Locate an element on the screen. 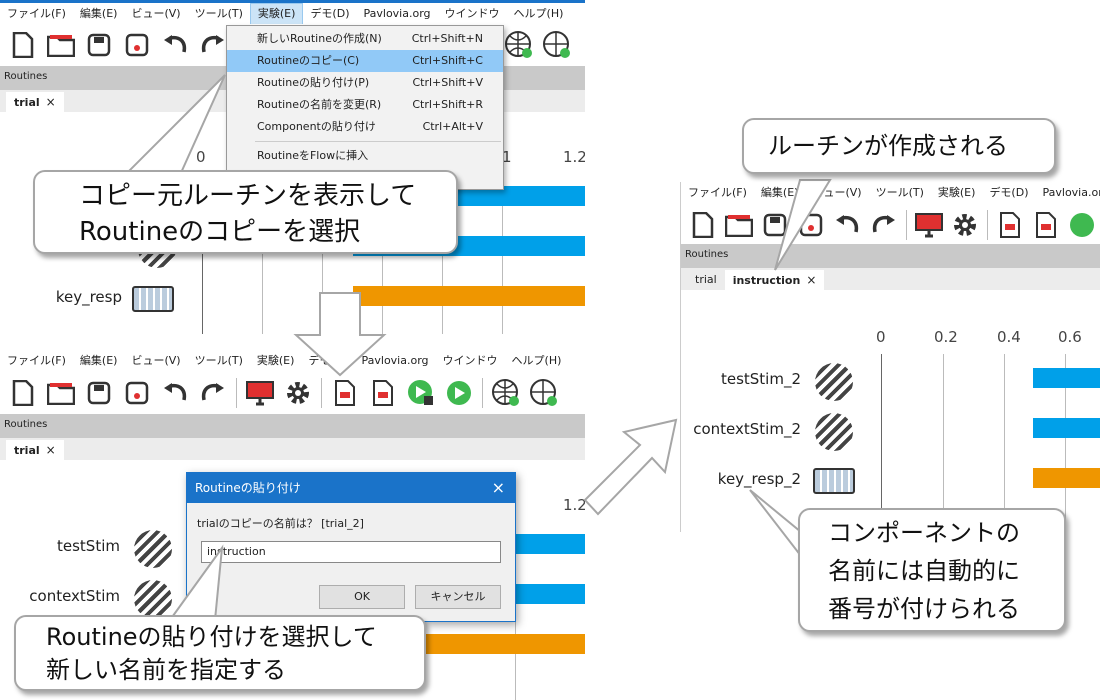  diagonal-arrow is located at coordinates (630, 467).